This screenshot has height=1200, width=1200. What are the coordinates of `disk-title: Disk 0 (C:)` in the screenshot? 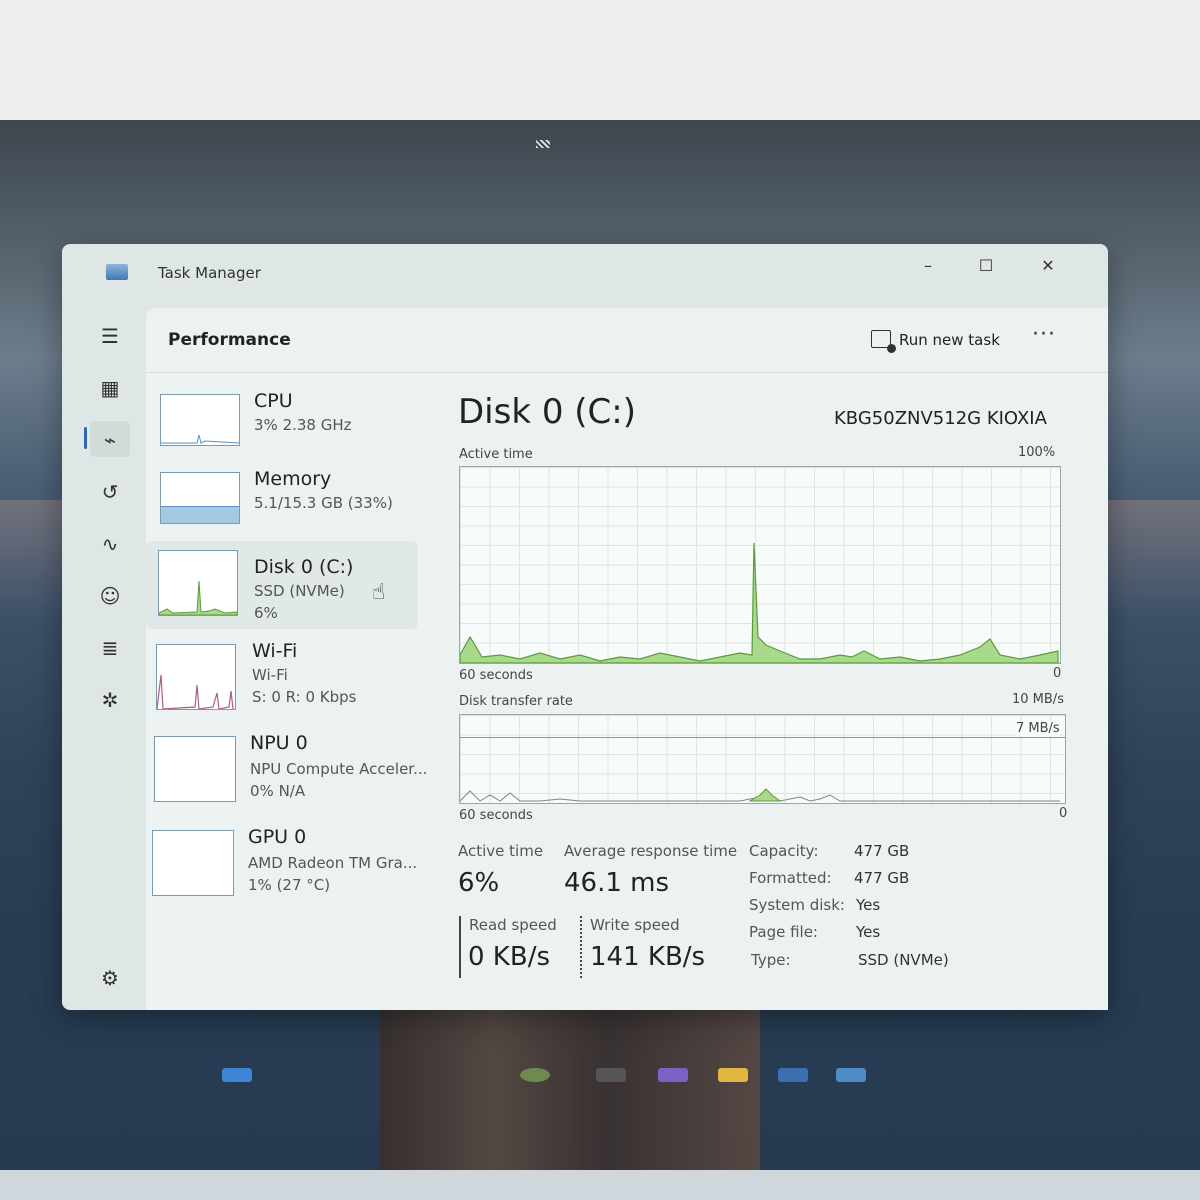 It's located at (547, 412).